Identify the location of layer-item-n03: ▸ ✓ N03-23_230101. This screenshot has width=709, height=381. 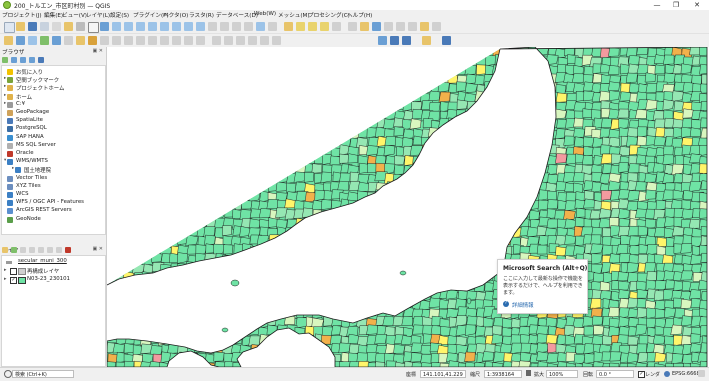
(53, 280).